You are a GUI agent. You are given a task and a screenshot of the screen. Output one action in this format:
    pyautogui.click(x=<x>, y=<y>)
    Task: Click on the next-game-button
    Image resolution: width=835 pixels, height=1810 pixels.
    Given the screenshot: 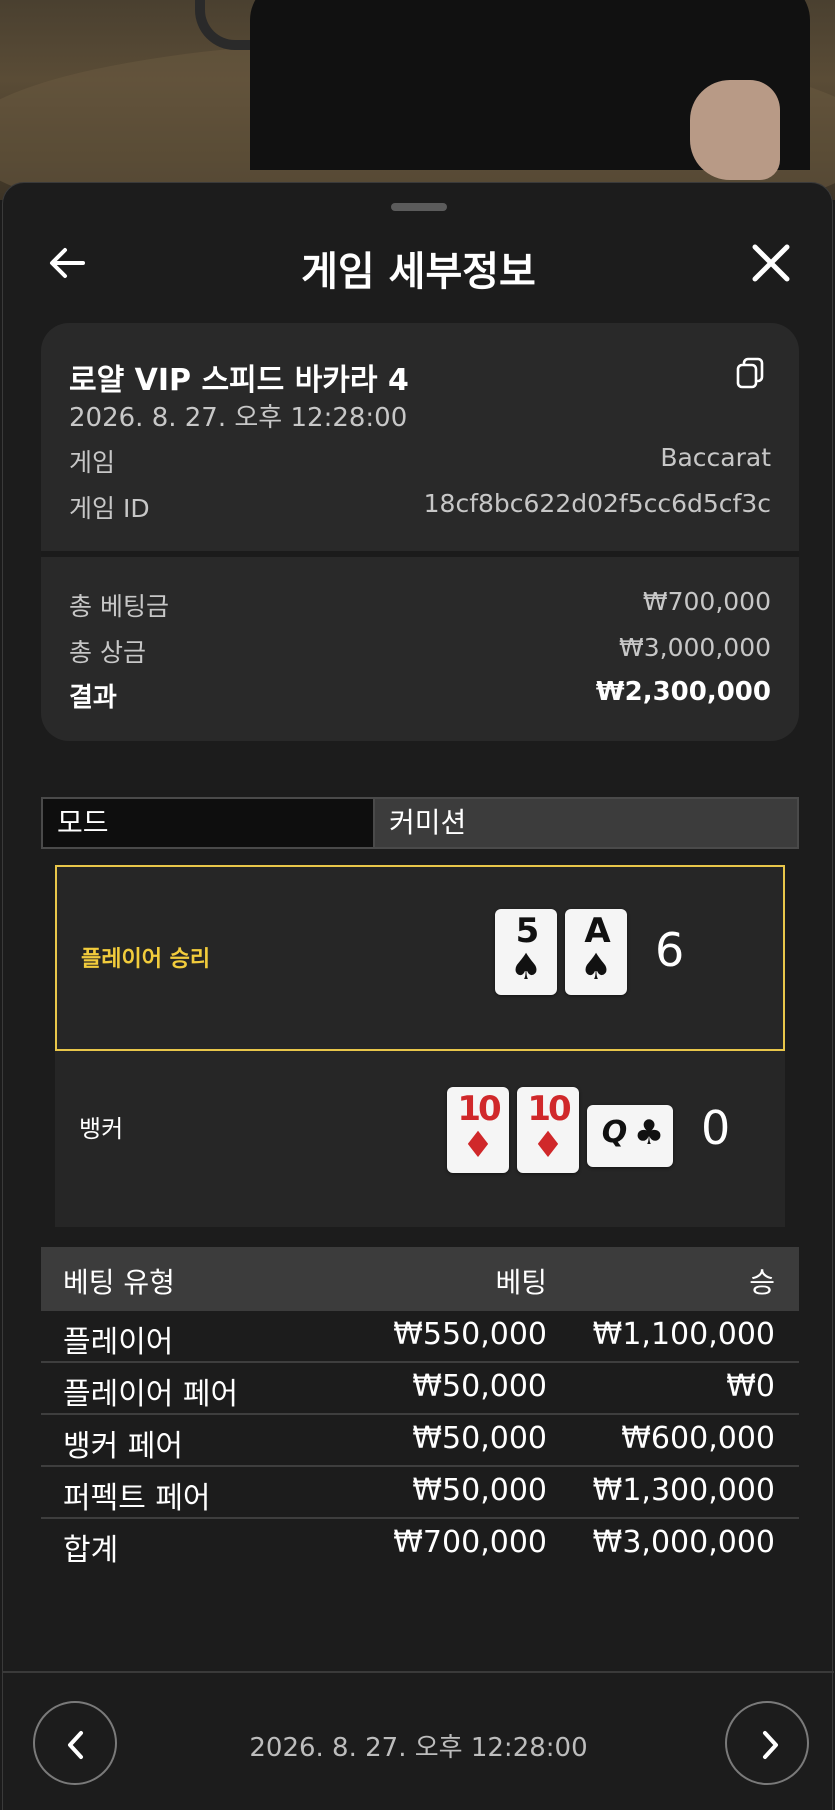 What is the action you would take?
    pyautogui.click(x=767, y=1743)
    